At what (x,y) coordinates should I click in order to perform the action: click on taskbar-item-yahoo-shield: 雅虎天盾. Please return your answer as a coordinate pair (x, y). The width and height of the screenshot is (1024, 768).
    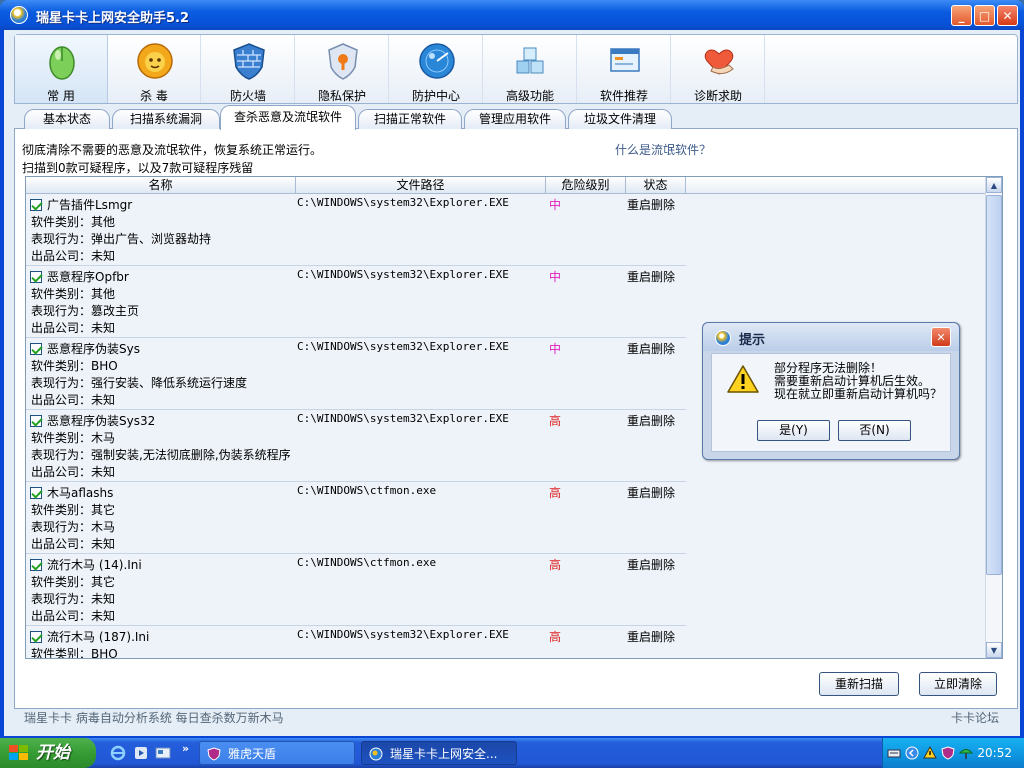
    Looking at the image, I should click on (277, 753).